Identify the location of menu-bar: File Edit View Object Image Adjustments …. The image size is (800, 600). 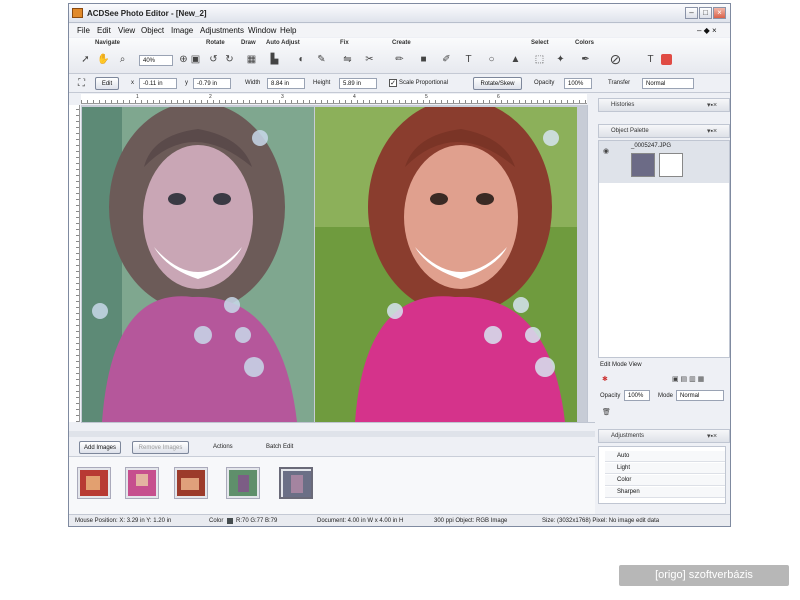
(399, 30).